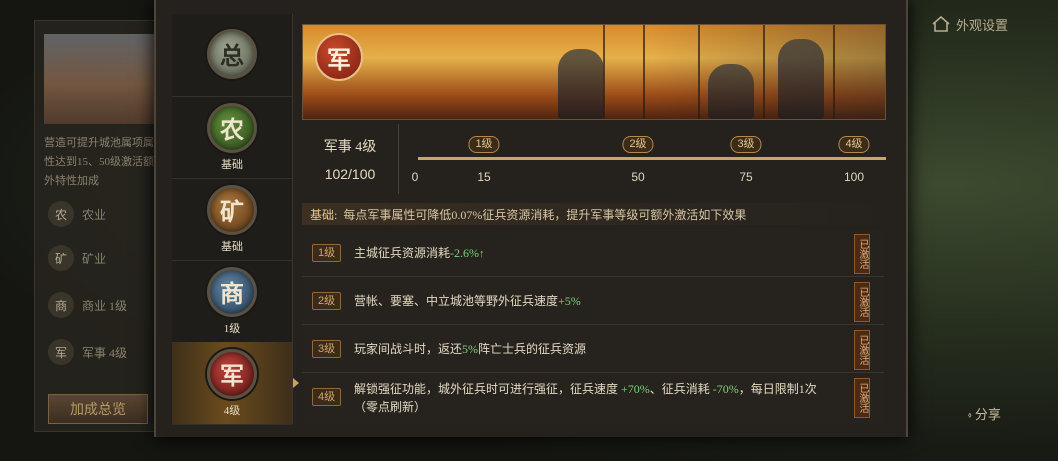 The width and height of the screenshot is (1058, 461). What do you see at coordinates (746, 177) in the screenshot?
I see `milestone-number: 75` at bounding box center [746, 177].